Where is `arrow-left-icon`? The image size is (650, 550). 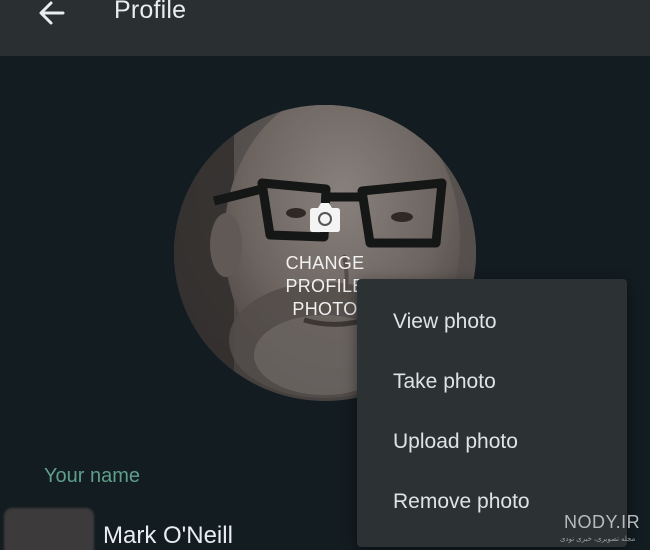 arrow-left-icon is located at coordinates (52, 13).